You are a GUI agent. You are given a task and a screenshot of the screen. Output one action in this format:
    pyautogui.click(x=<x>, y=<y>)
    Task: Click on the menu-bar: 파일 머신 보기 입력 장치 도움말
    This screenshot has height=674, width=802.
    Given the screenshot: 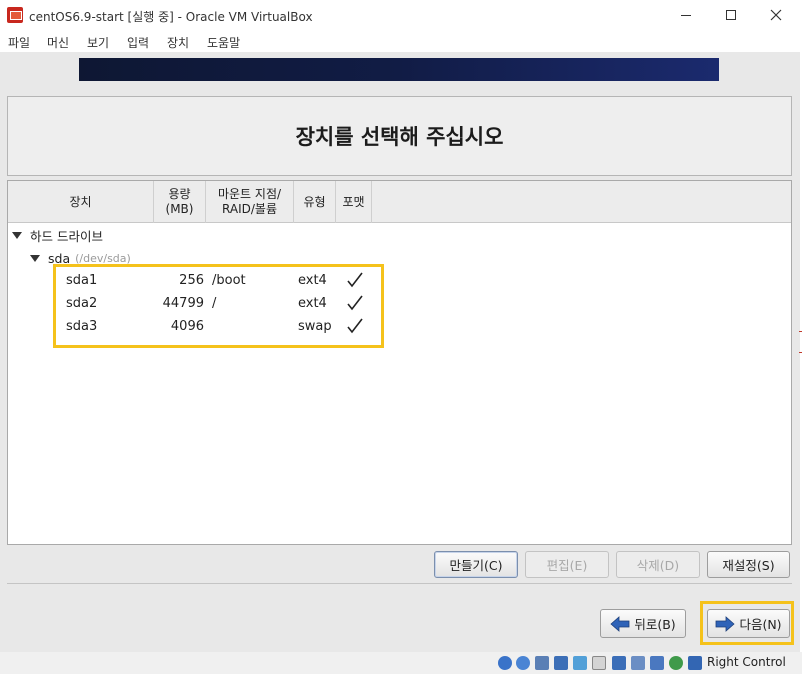 What is the action you would take?
    pyautogui.click(x=401, y=41)
    